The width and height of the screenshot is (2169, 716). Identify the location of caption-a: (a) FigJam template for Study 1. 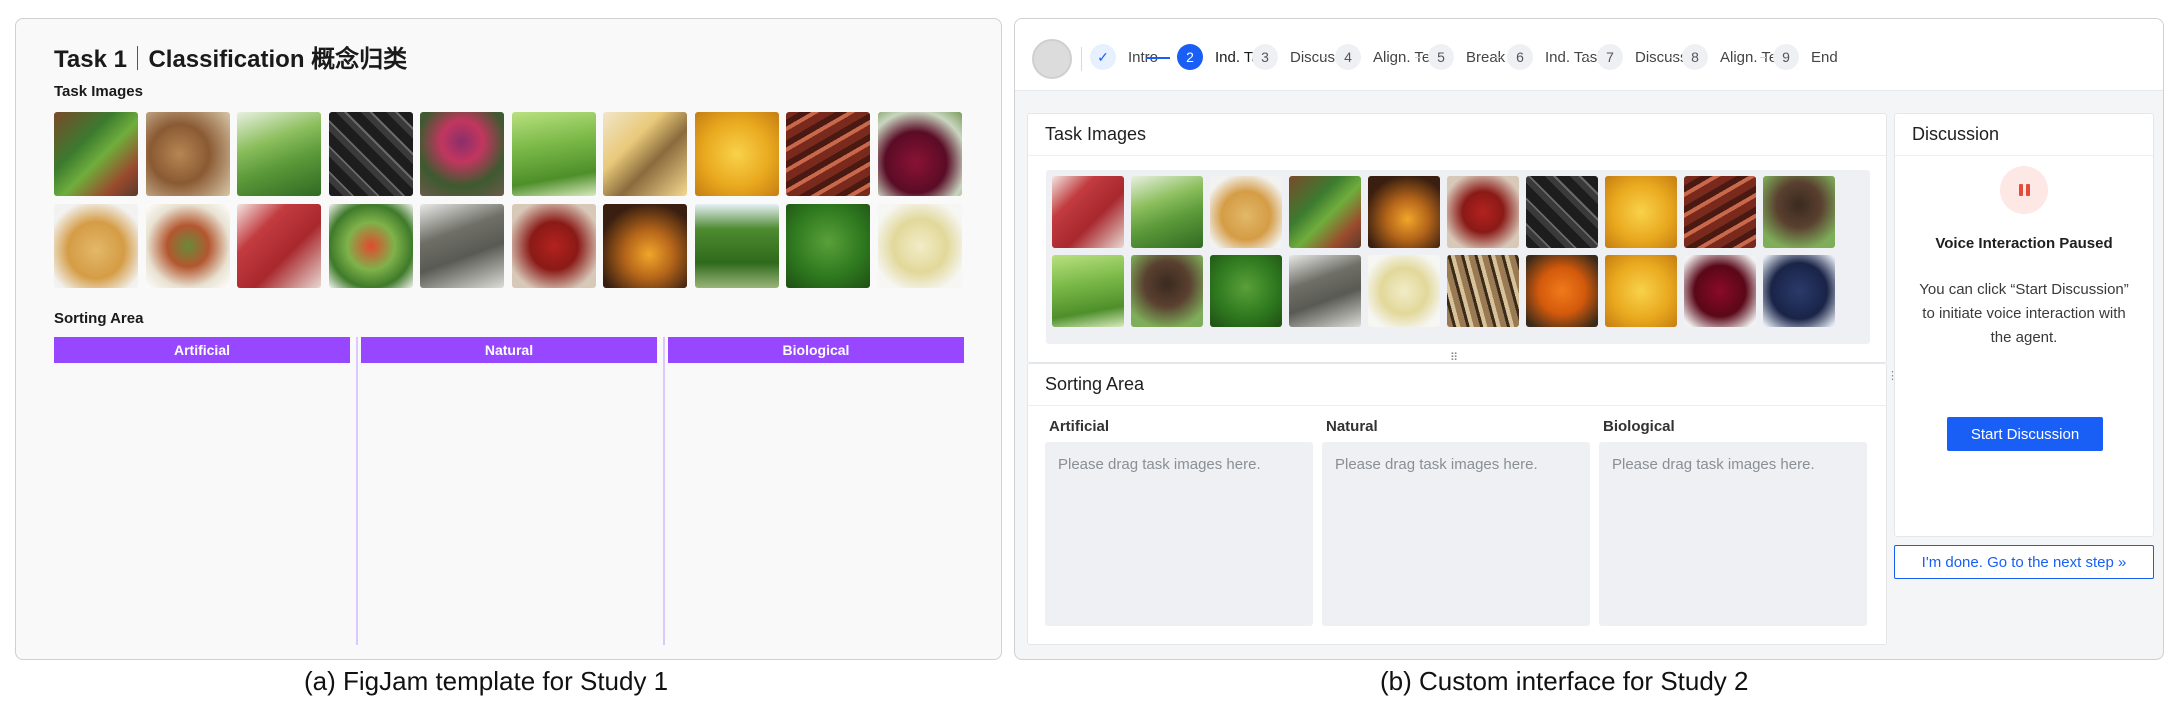
(486, 681).